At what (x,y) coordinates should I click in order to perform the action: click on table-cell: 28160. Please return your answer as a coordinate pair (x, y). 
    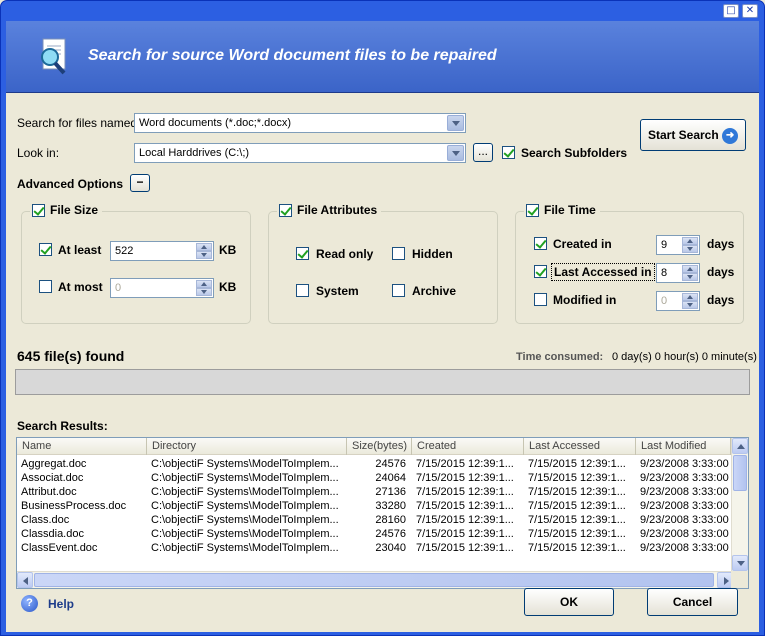
    Looking at the image, I should click on (390, 520).